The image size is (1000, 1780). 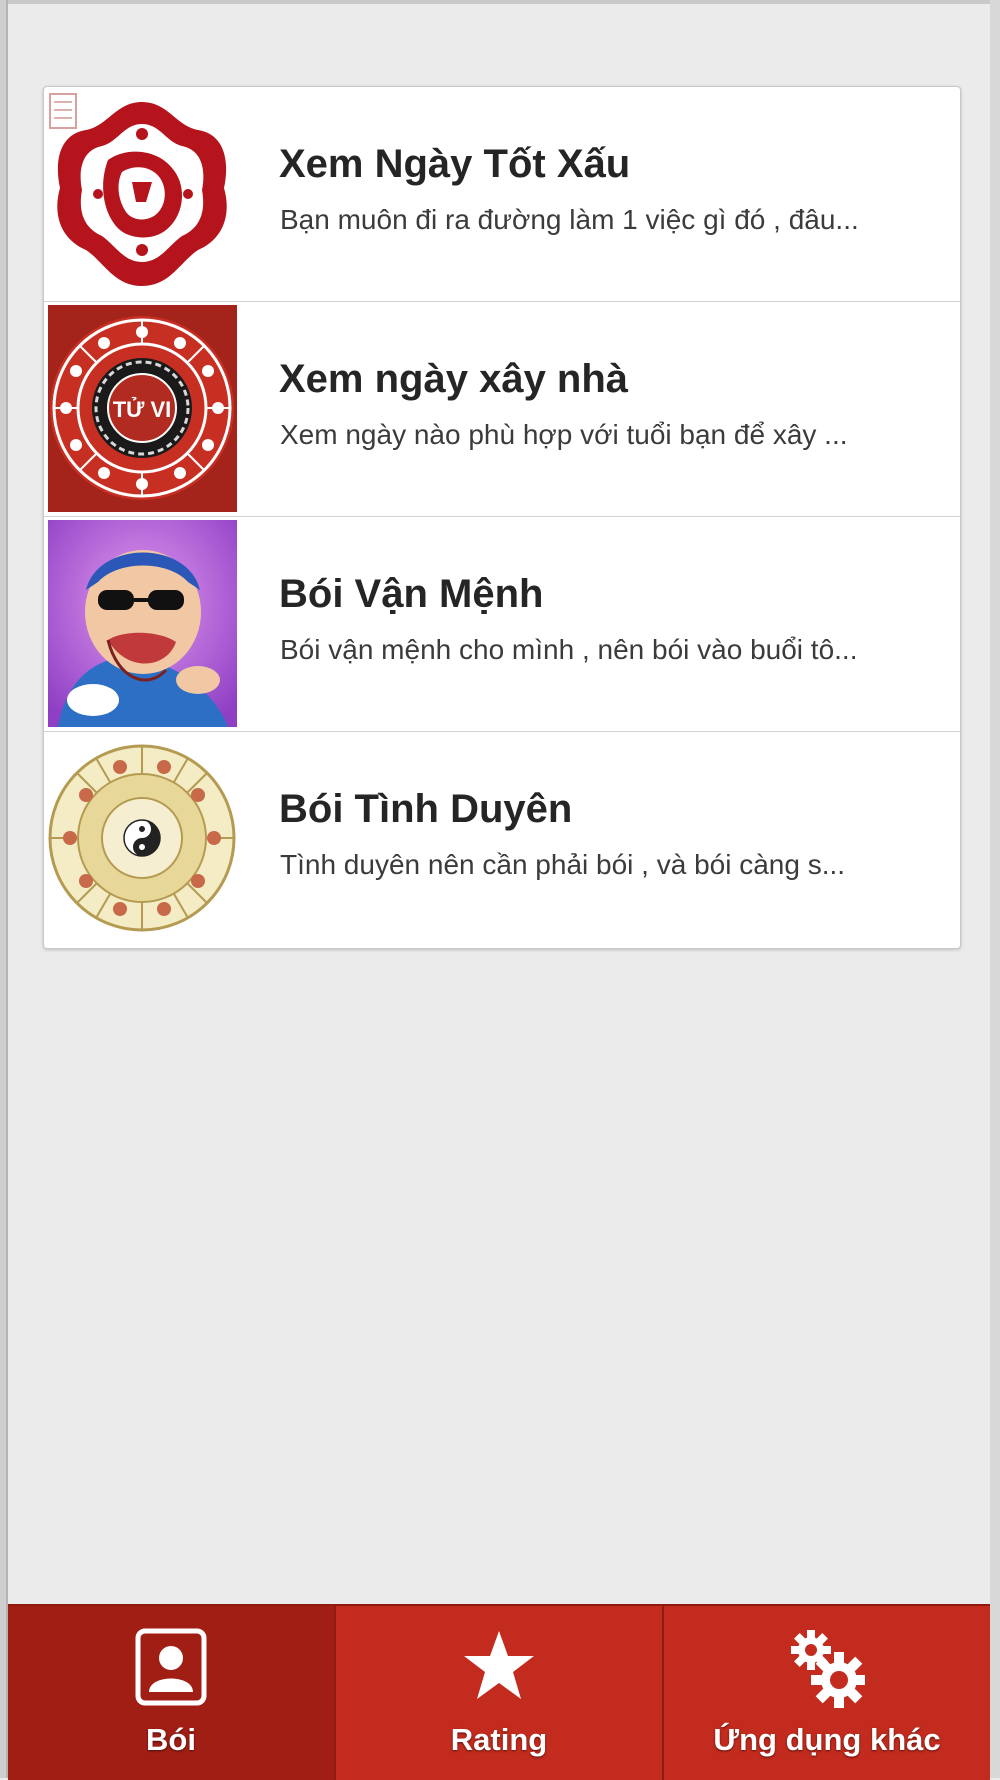 What do you see at coordinates (454, 379) in the screenshot?
I see `item-title: Xem ngày xây nhà` at bounding box center [454, 379].